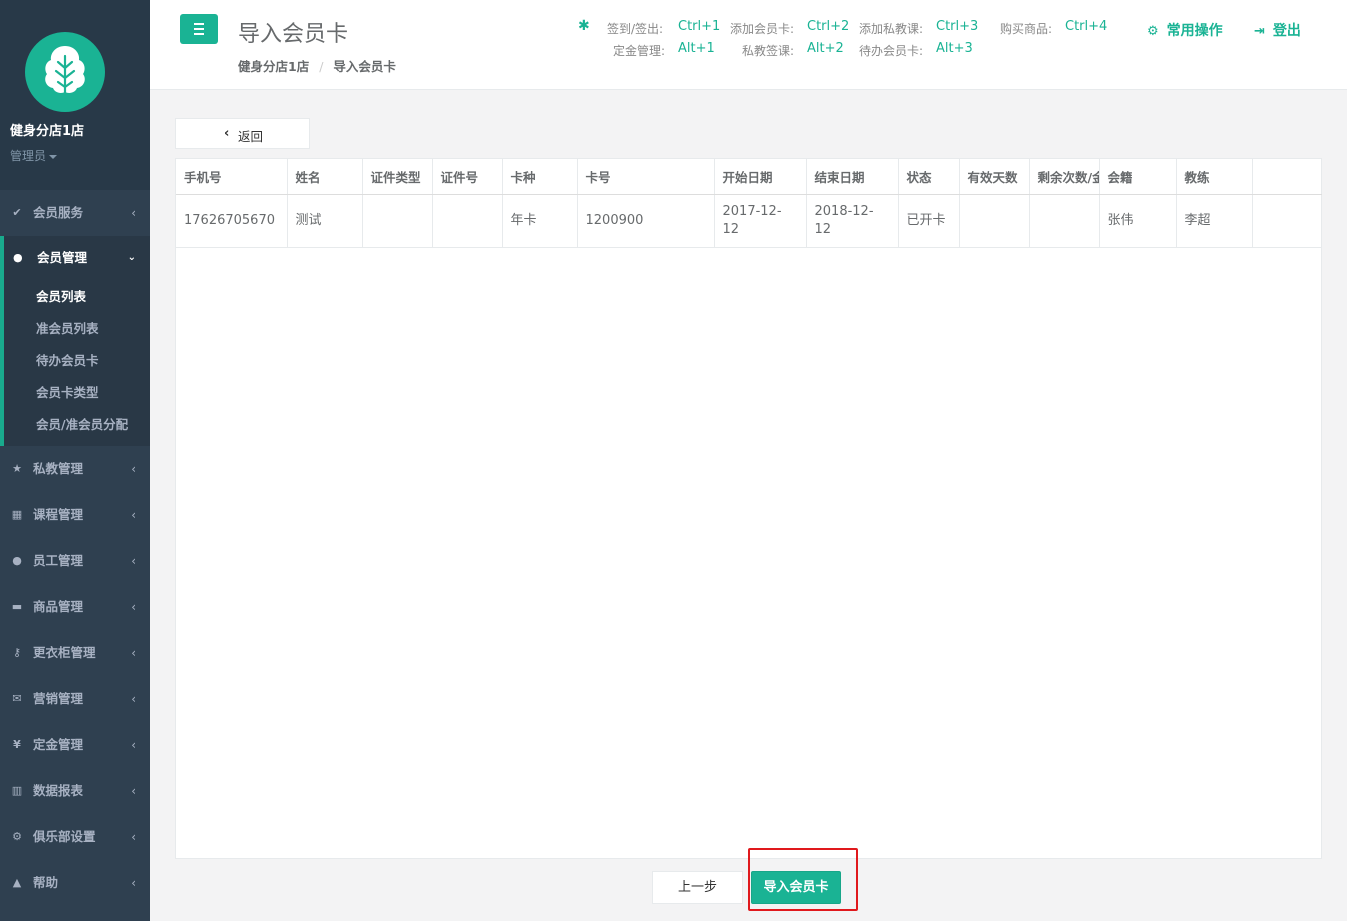 The image size is (1347, 921). Describe the element at coordinates (293, 34) in the screenshot. I see `page-title: 导入会员卡` at that location.